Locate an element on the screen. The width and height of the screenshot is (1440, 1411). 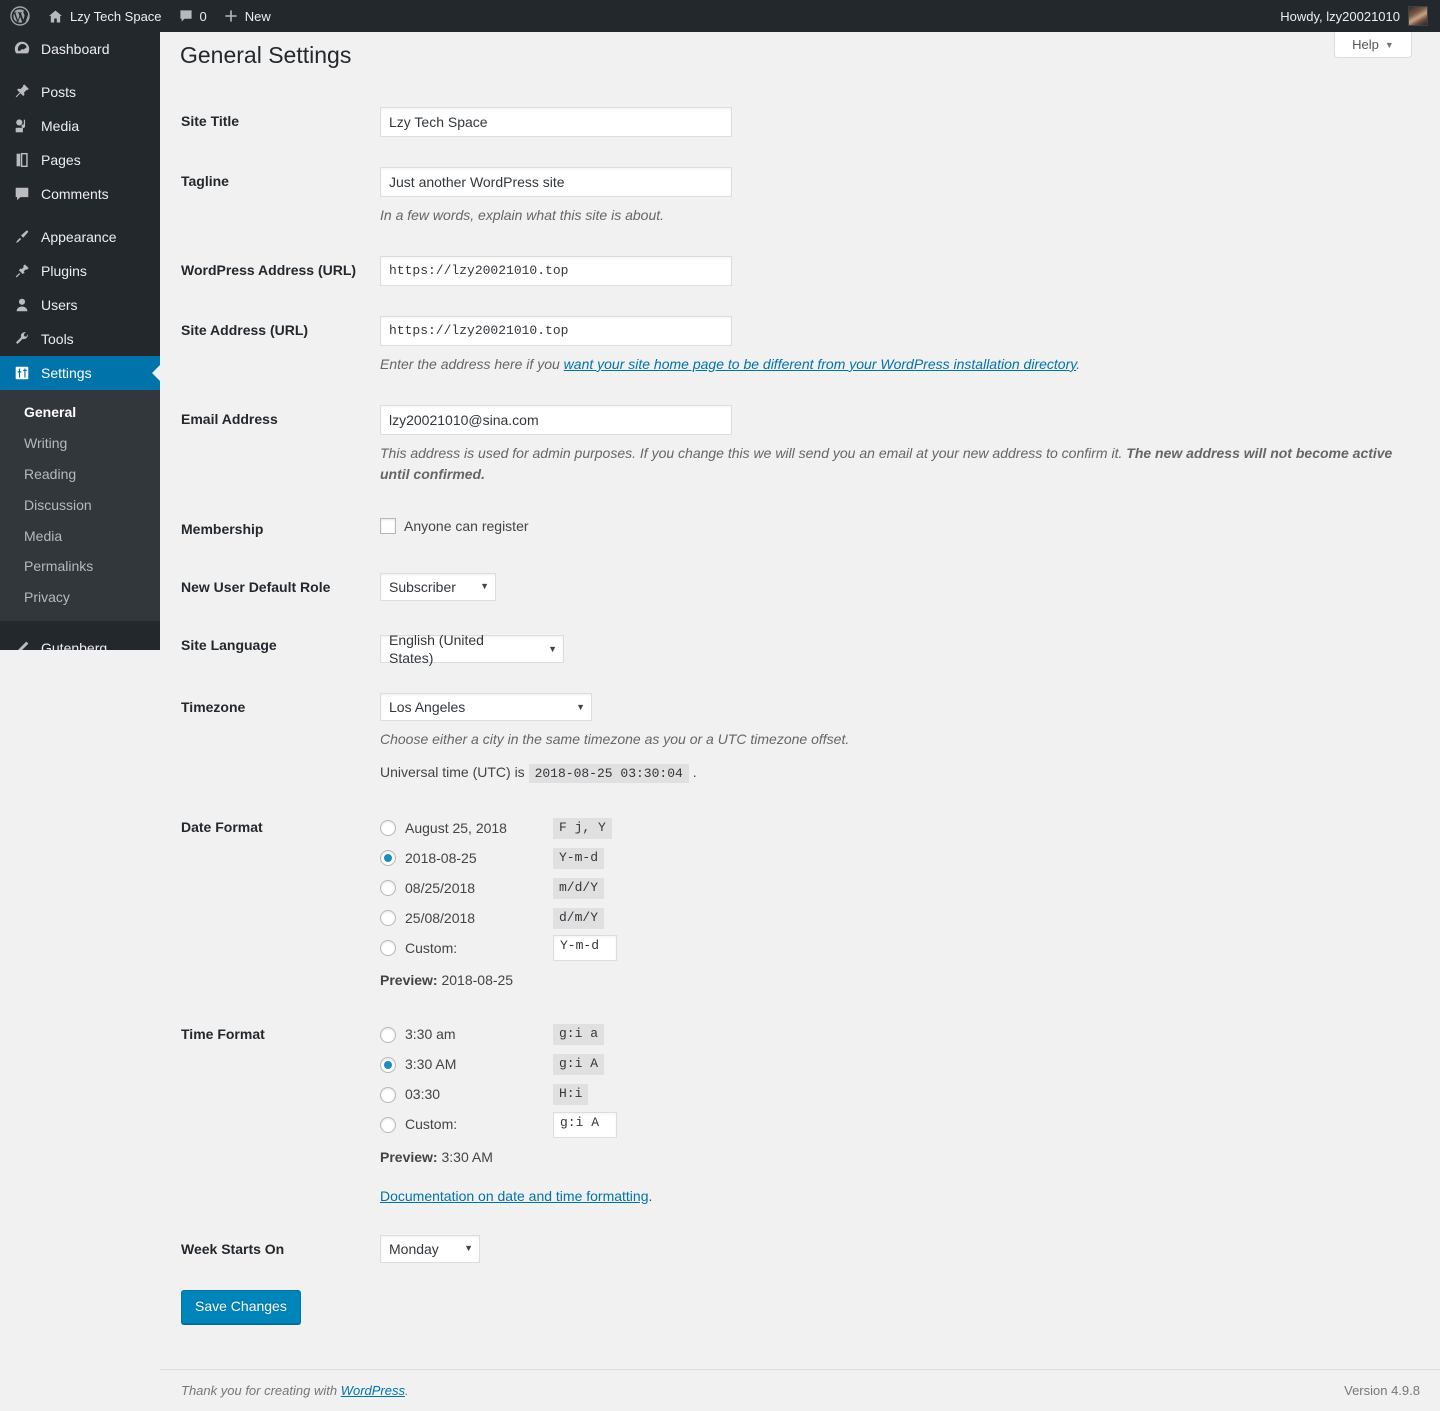
utc-suffix: . is located at coordinates (694, 772).